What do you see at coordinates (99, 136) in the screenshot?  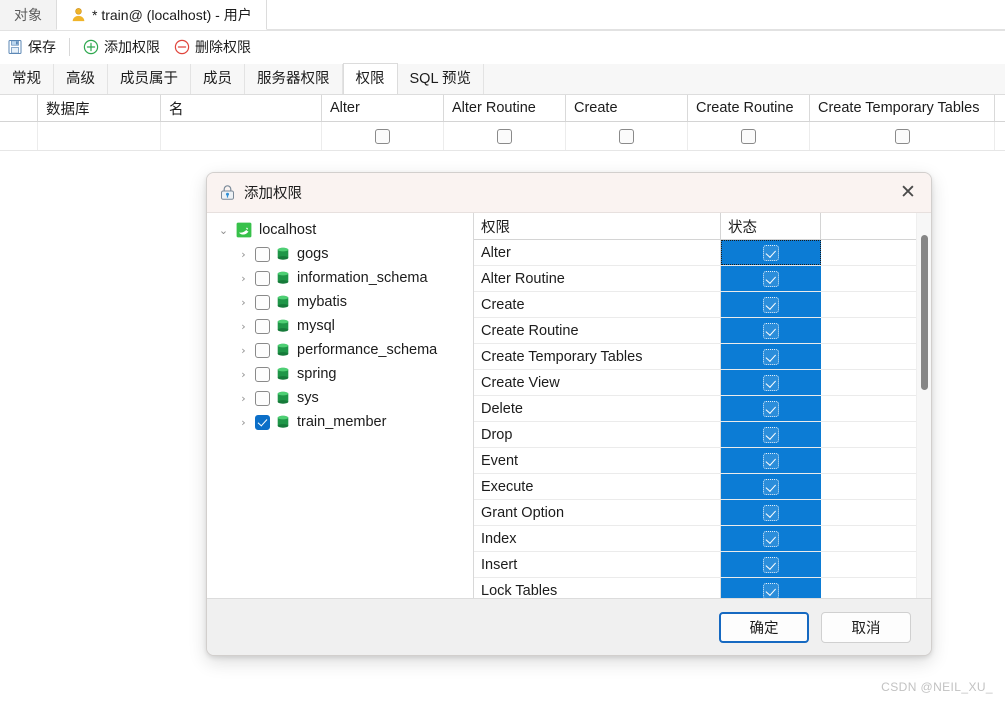 I see `row-database-cell` at bounding box center [99, 136].